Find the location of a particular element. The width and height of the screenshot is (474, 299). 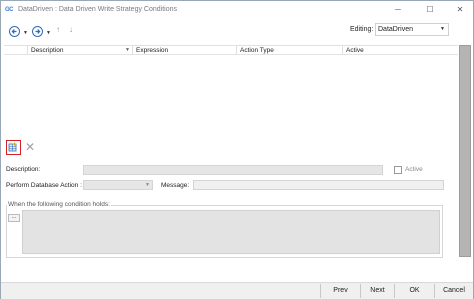

back-dropdown-icon: ▼ is located at coordinates (25, 33).